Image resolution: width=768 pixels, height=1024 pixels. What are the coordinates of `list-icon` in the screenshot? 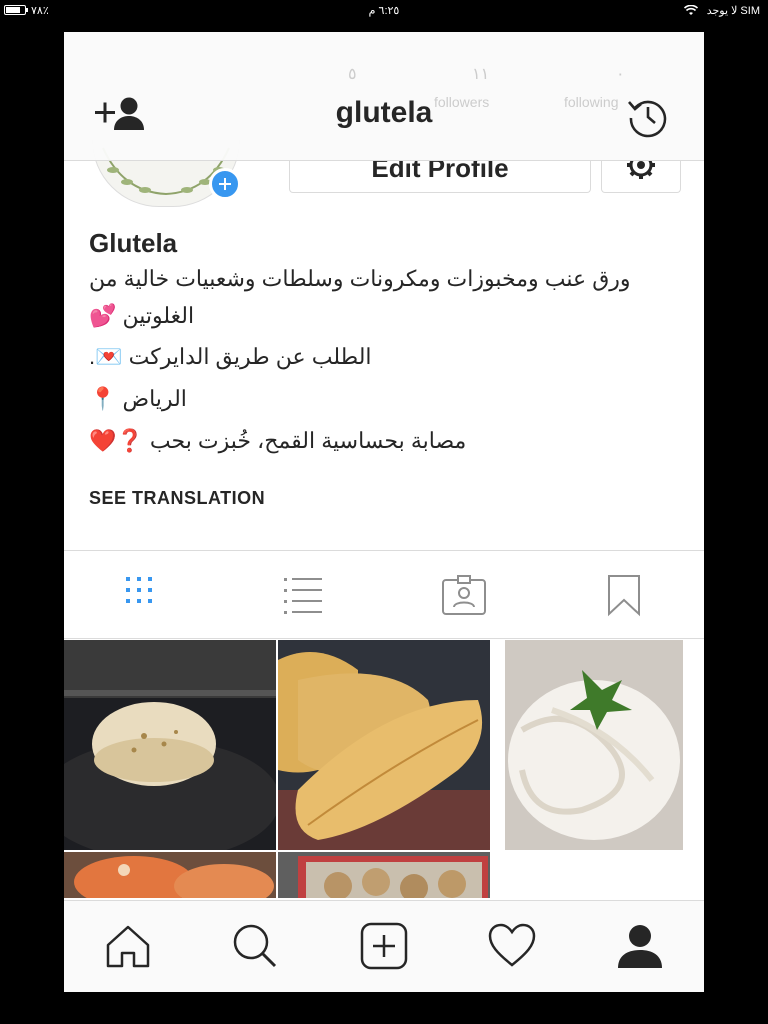 It's located at (303, 596).